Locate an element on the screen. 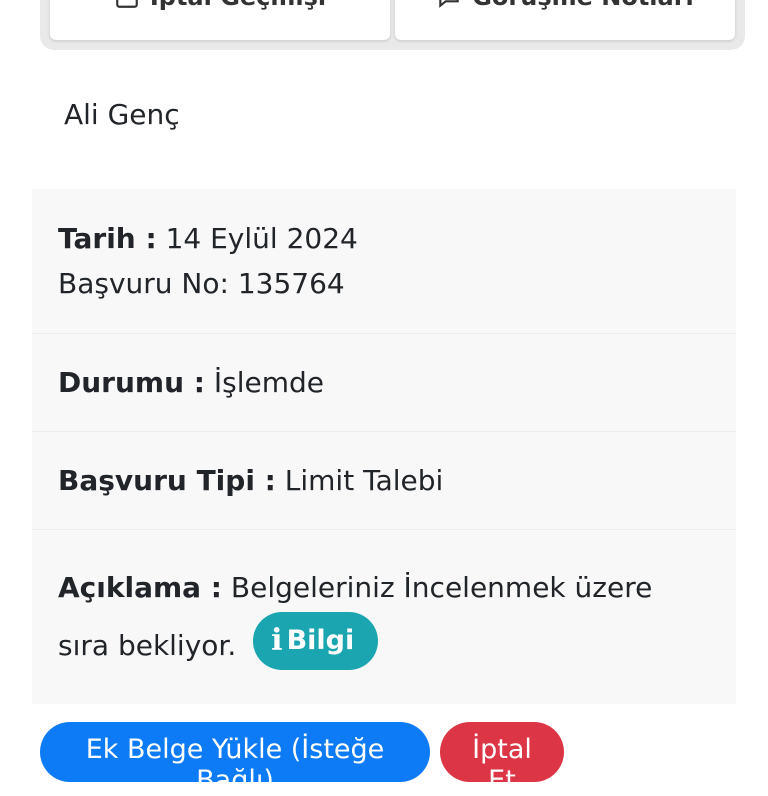 This screenshot has width=768, height=796. tab-label: Görüşme Notları is located at coordinates (583, 5).